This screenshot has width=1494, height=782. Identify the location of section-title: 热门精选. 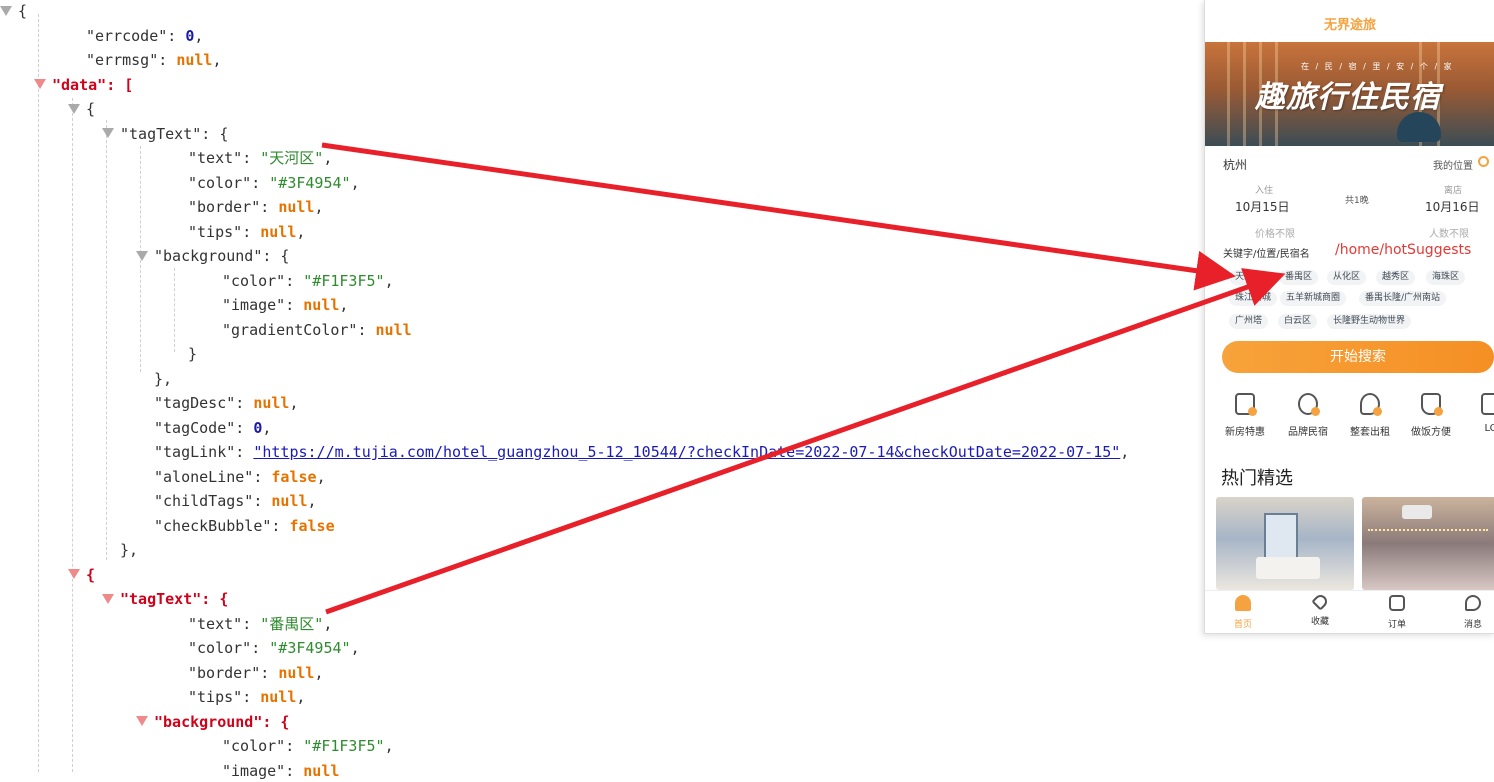
(1257, 478).